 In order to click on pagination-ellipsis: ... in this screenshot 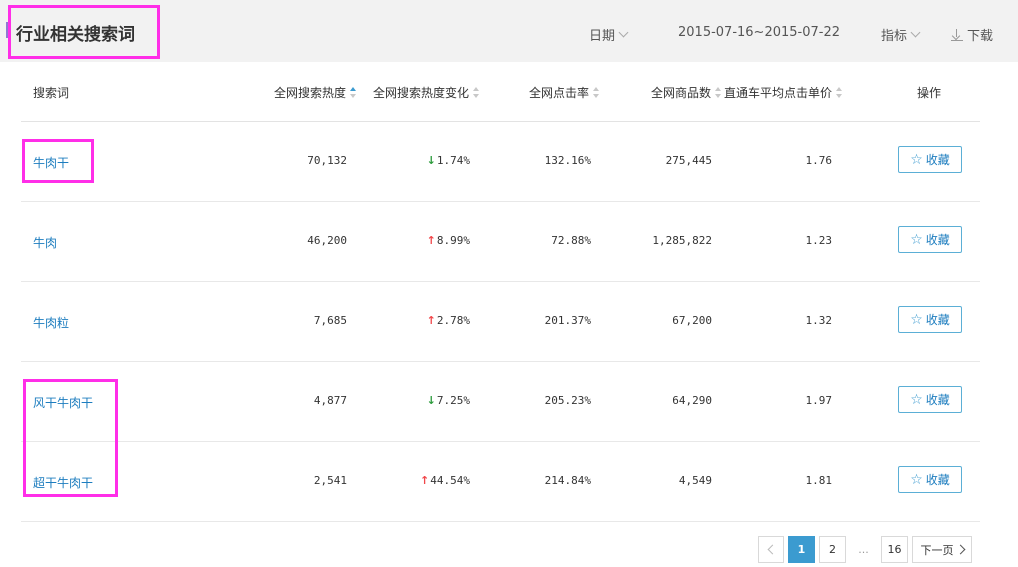, I will do `click(863, 549)`.